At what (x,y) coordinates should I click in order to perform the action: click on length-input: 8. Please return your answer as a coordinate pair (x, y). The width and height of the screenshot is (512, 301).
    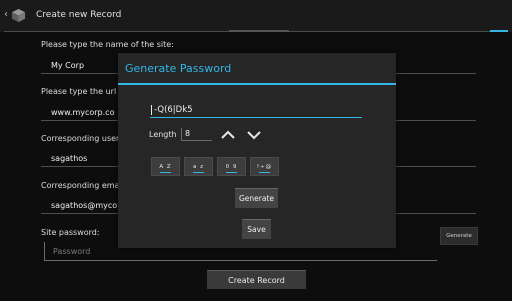
    Looking at the image, I should click on (196, 134).